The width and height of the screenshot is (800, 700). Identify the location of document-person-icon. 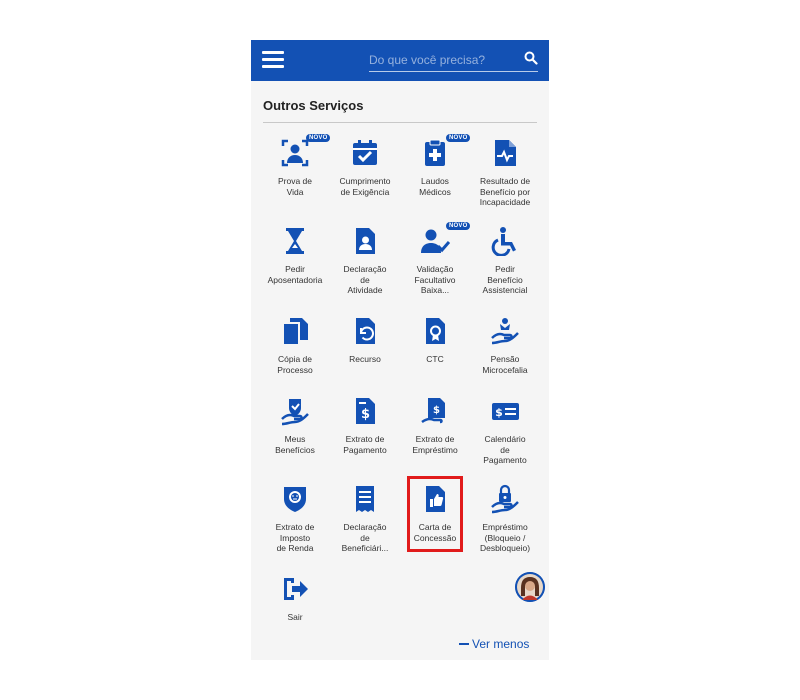
(365, 241).